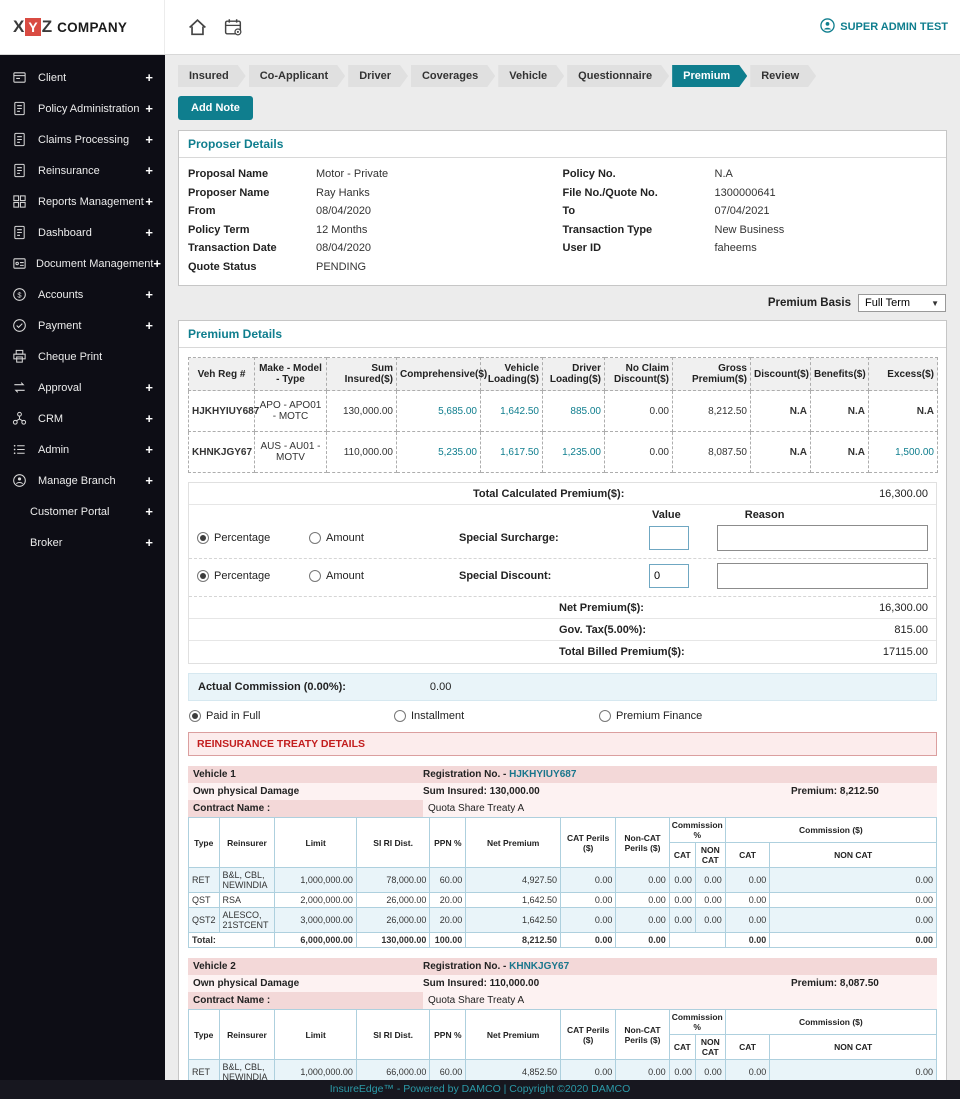  What do you see at coordinates (46, 542) in the screenshot?
I see `sidebar-item-label: Broker` at bounding box center [46, 542].